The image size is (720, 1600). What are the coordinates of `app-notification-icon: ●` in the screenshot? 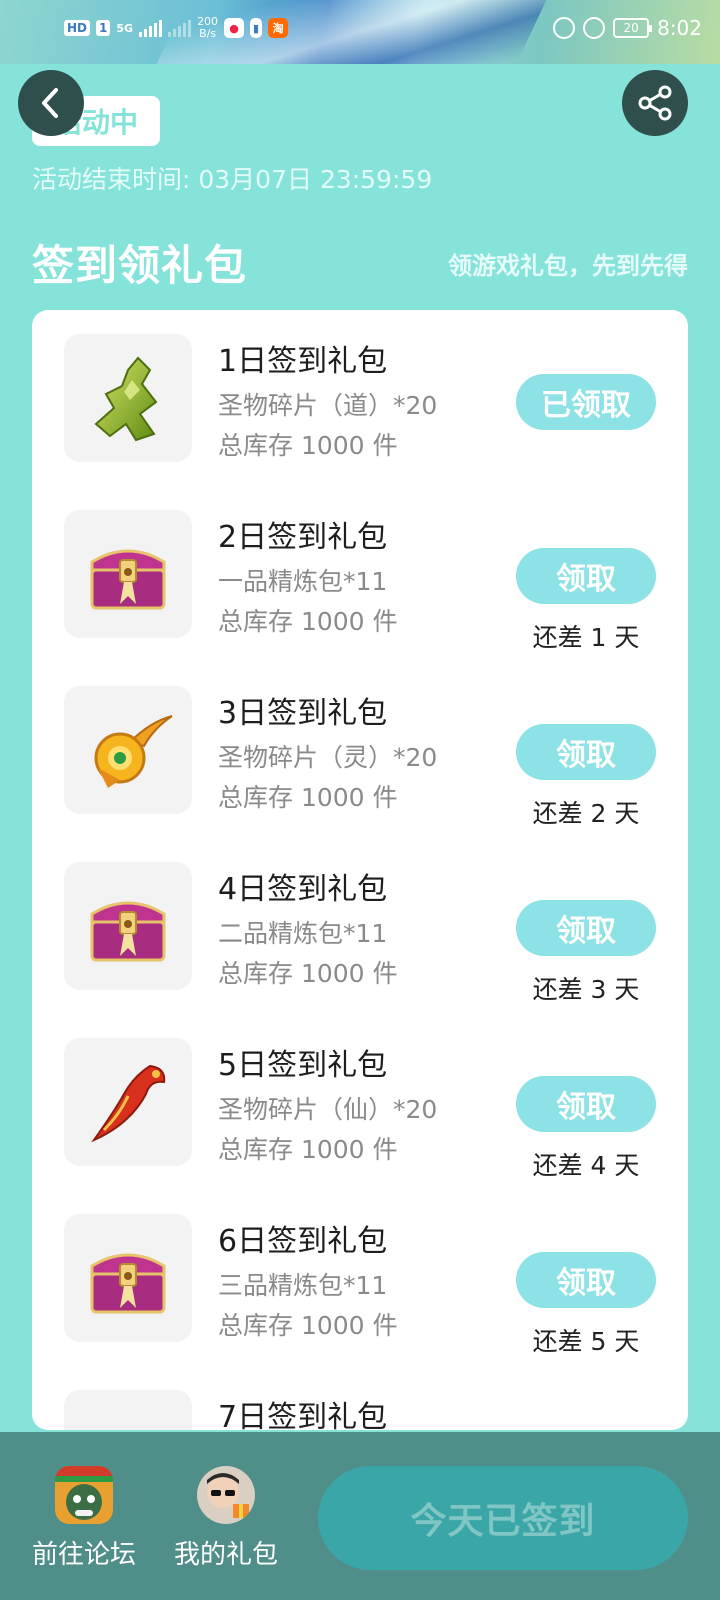 It's located at (234, 28).